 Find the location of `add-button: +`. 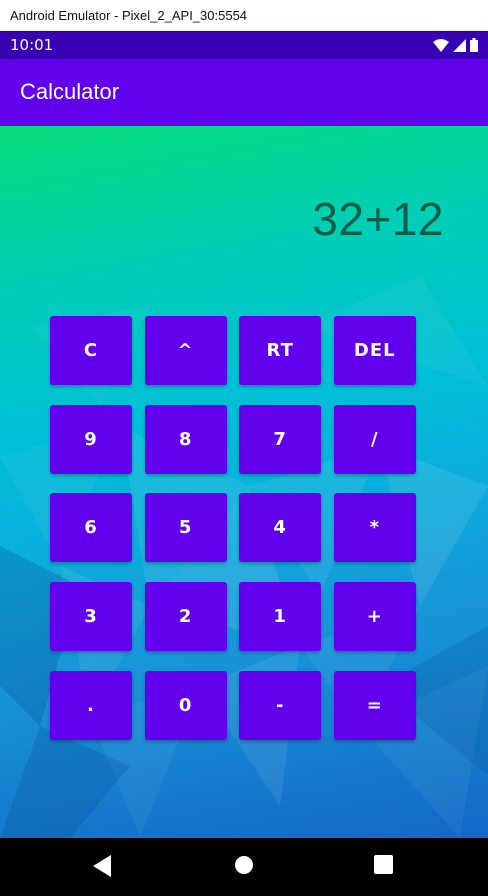

add-button: + is located at coordinates (374, 617).